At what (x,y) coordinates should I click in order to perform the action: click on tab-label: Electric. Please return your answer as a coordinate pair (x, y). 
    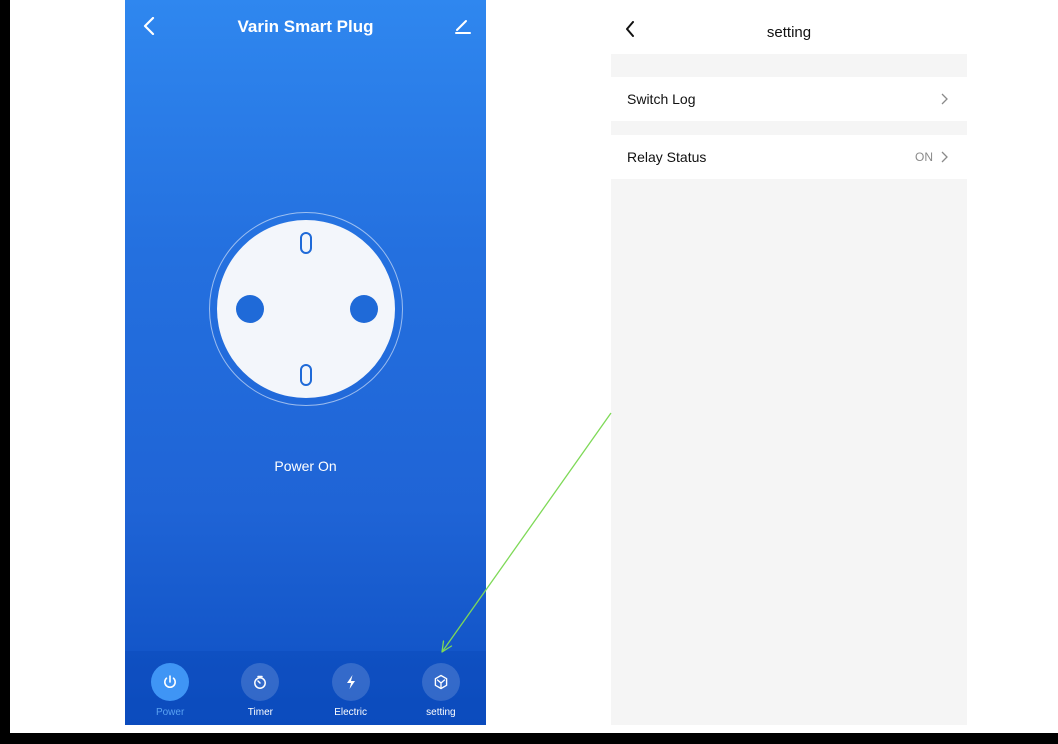
    Looking at the image, I should click on (351, 712).